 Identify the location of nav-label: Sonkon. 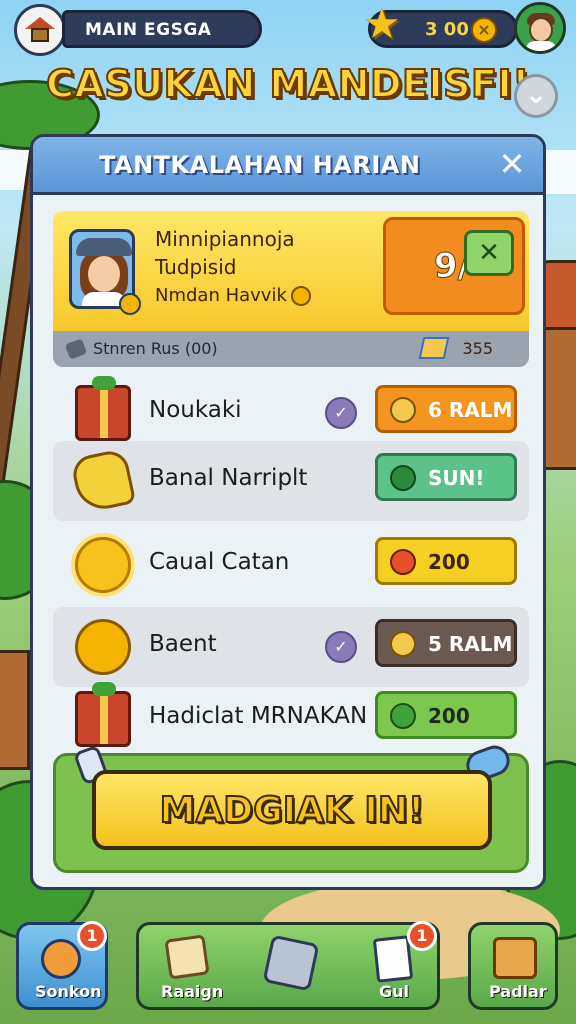
(68, 991).